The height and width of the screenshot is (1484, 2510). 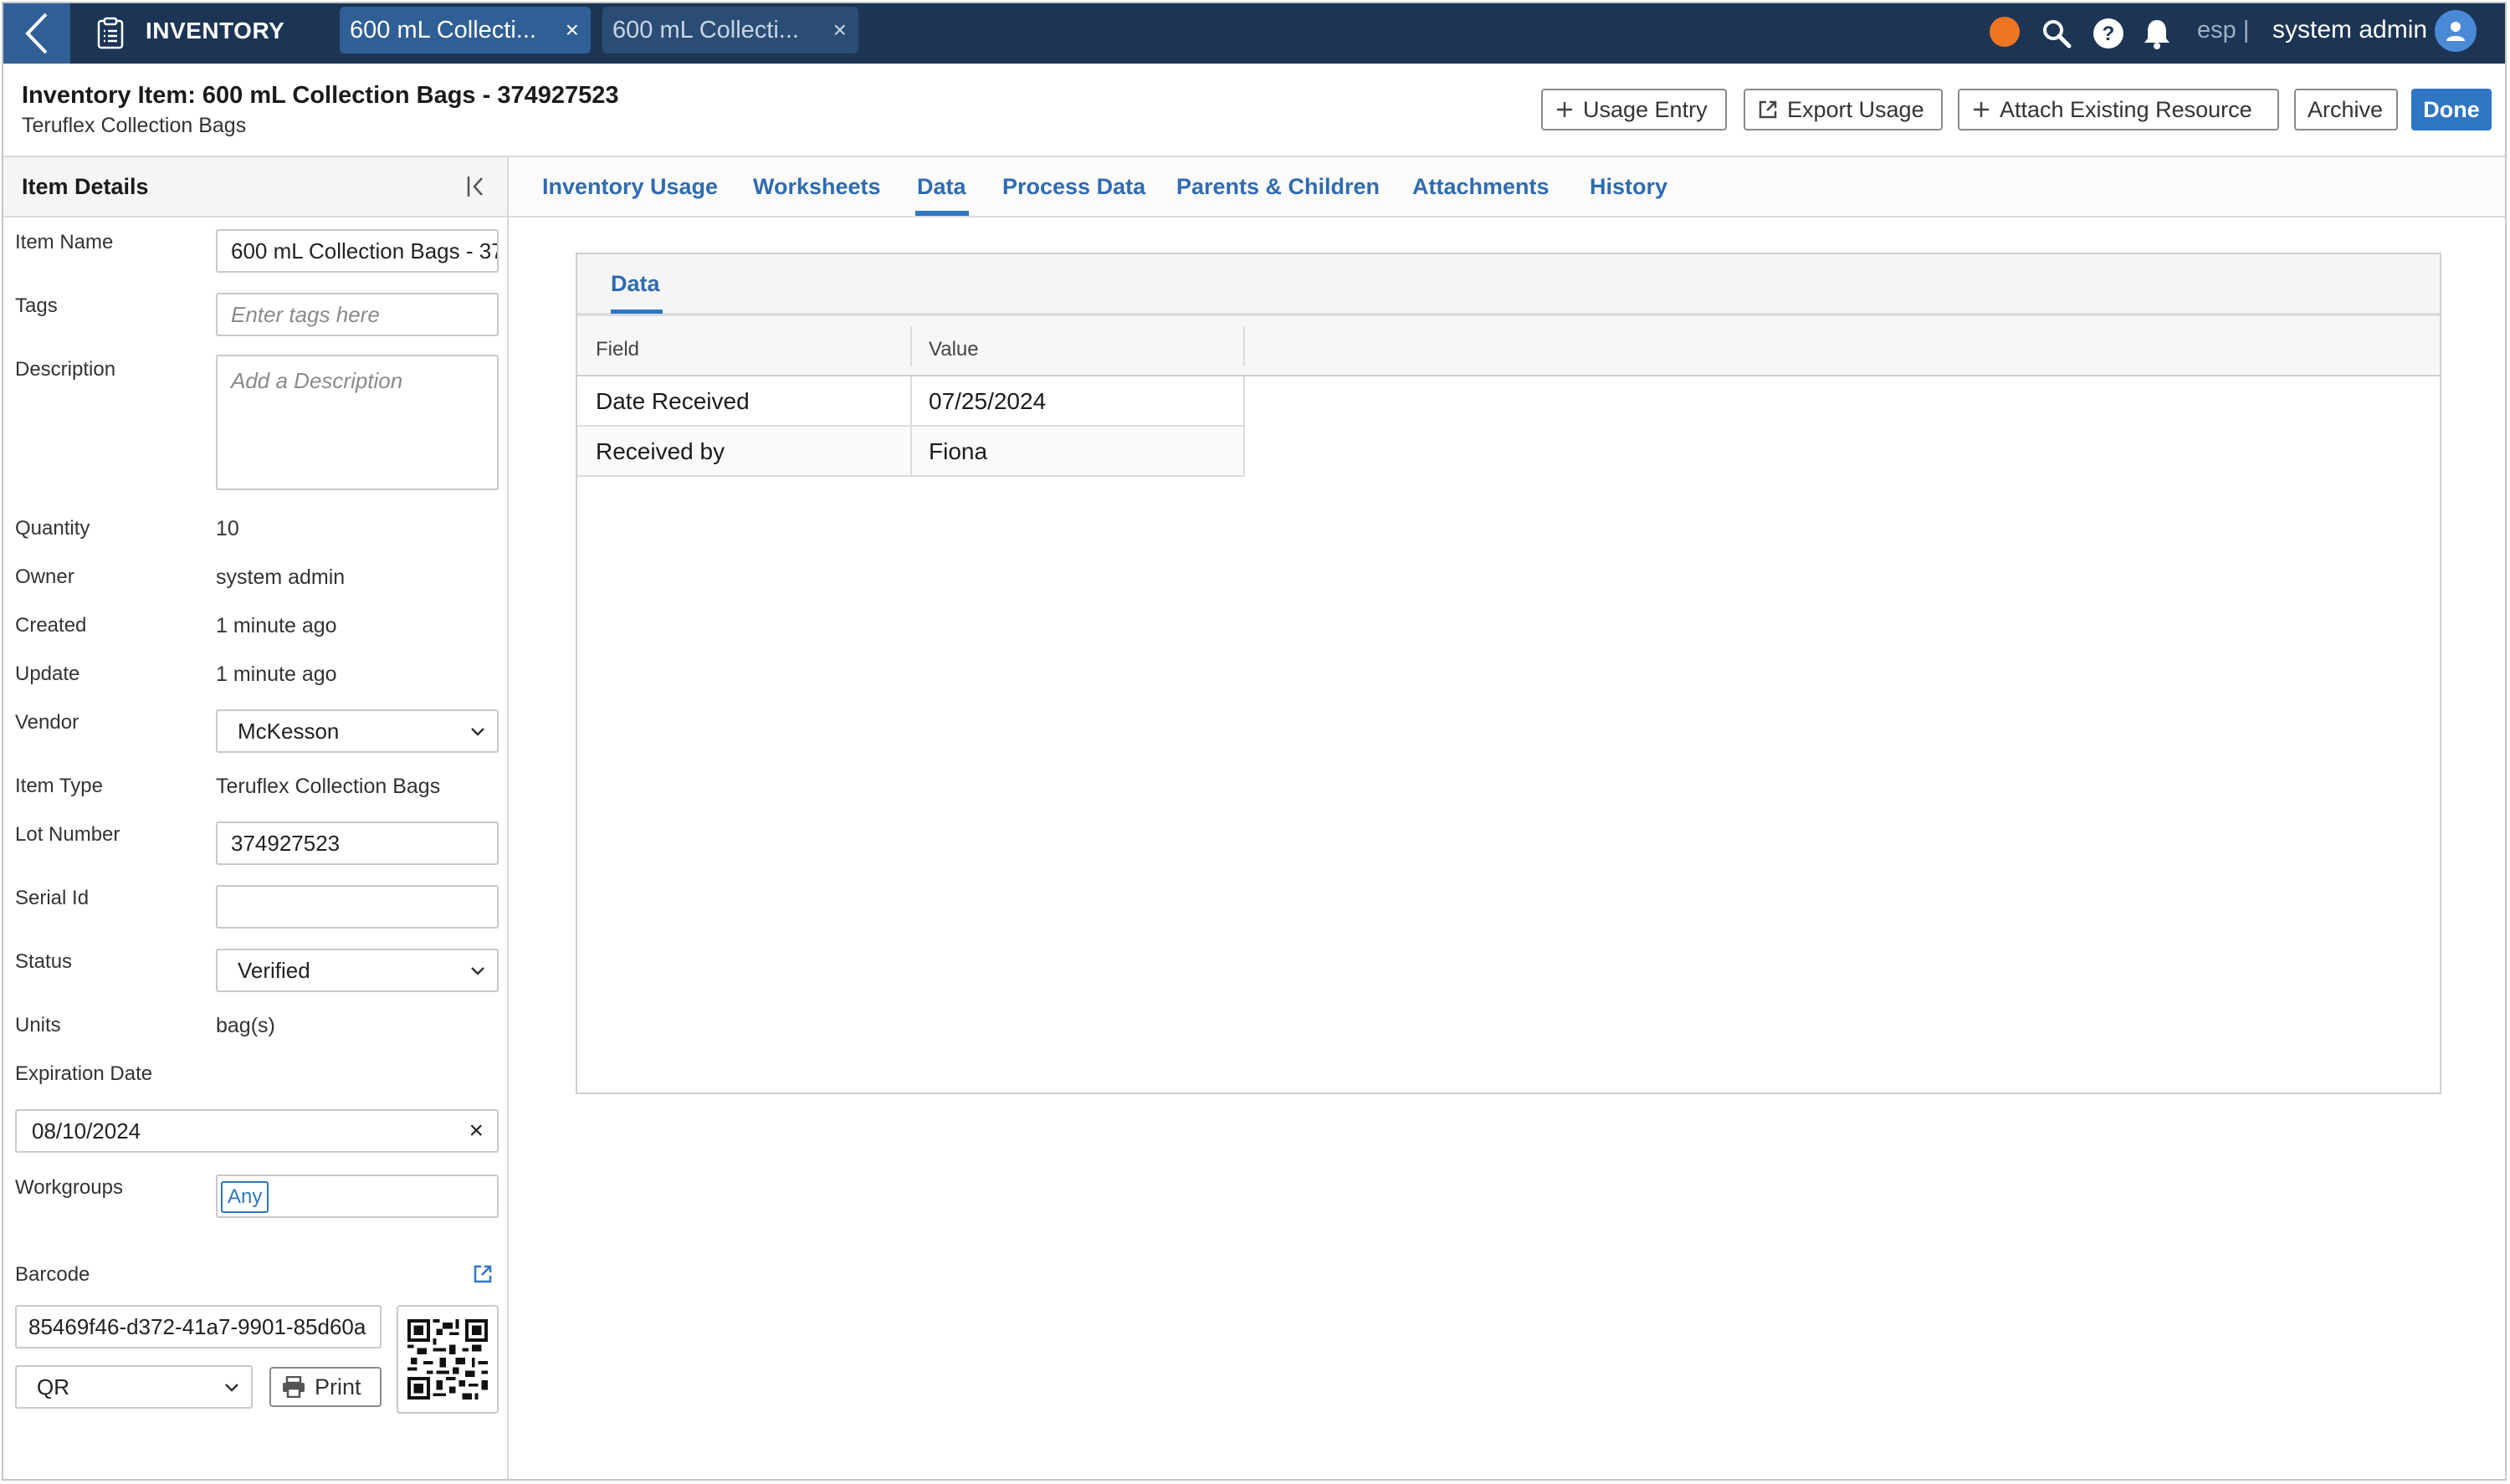 What do you see at coordinates (357, 1196) in the screenshot?
I see `workgroups-input: Any` at bounding box center [357, 1196].